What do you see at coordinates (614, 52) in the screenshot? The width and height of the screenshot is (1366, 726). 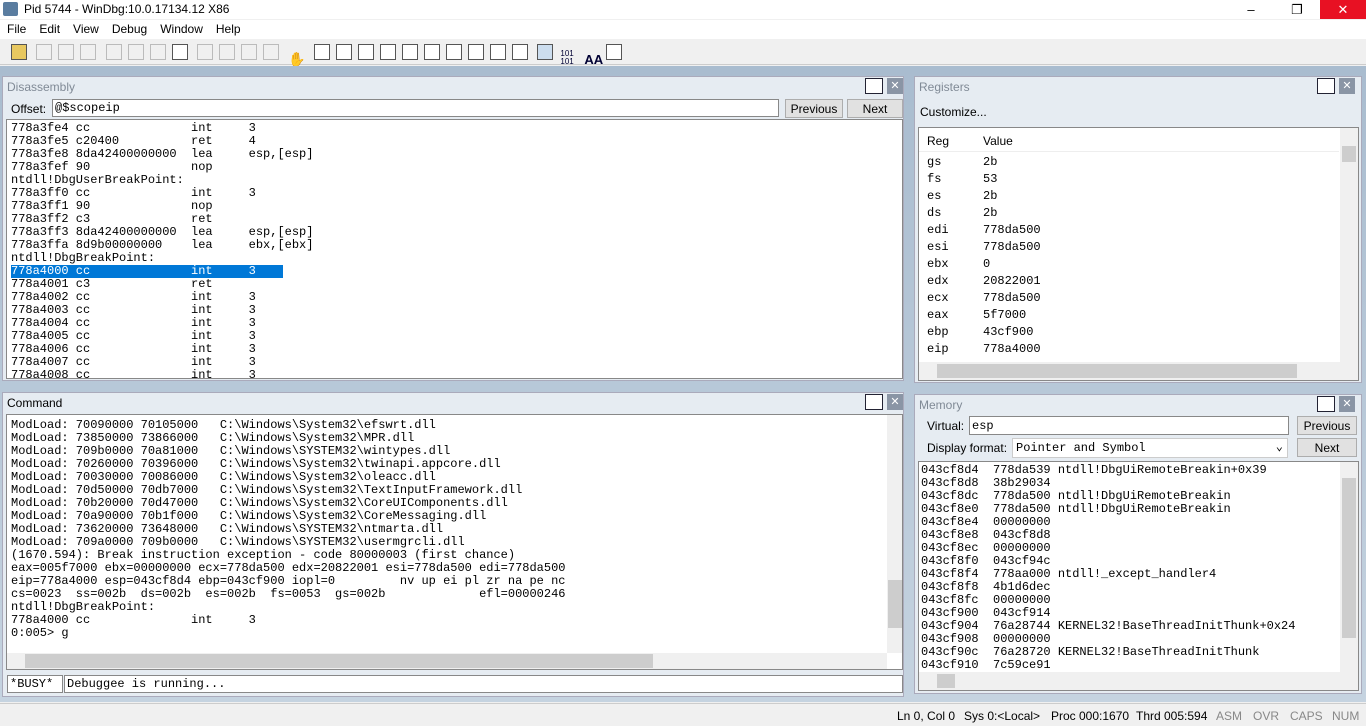 I see `options-icon` at bounding box center [614, 52].